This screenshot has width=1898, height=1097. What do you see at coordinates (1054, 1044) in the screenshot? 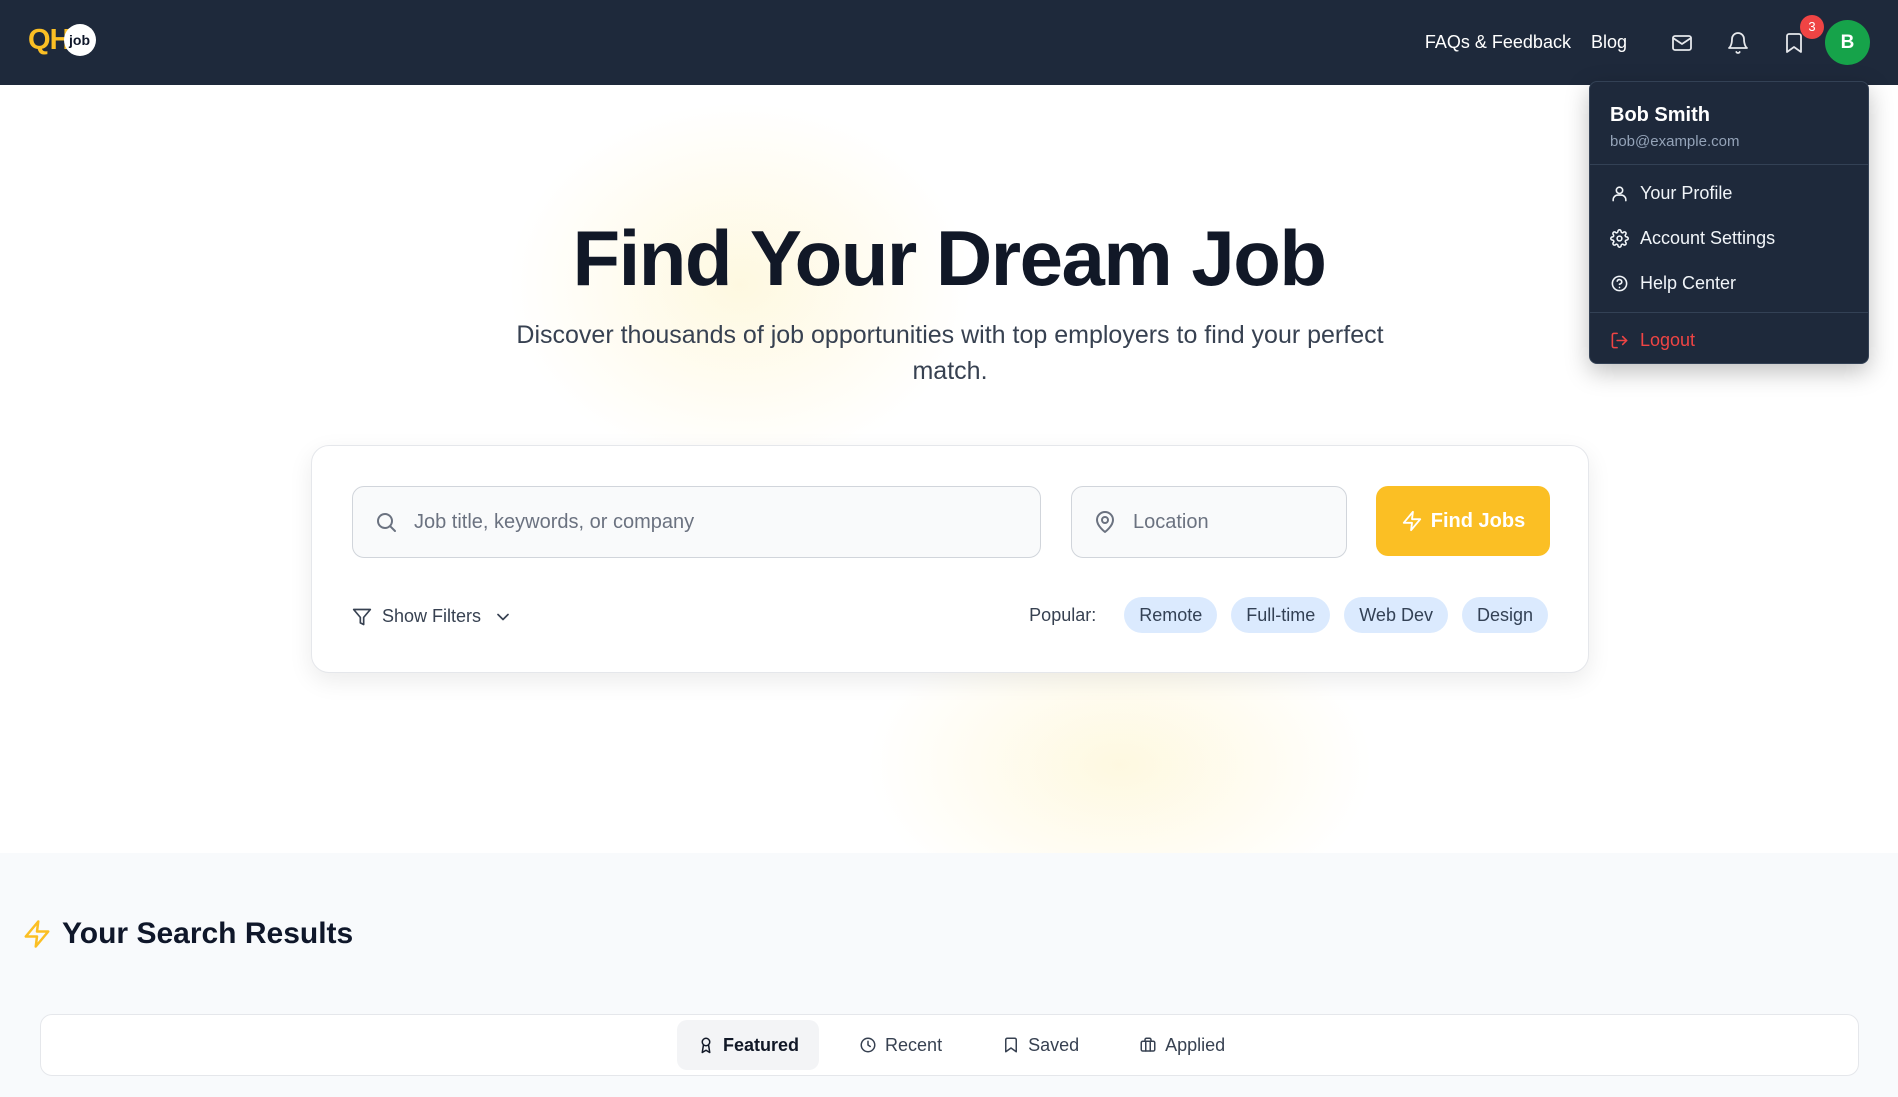
I see `tab-label: Saved` at bounding box center [1054, 1044].